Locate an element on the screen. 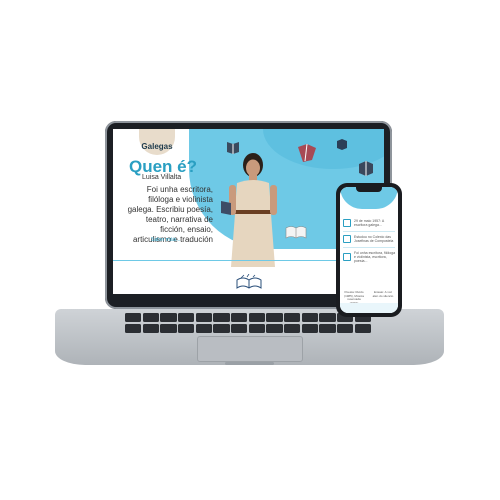 The image size is (500, 500). phone-footer is located at coordinates (369, 308).